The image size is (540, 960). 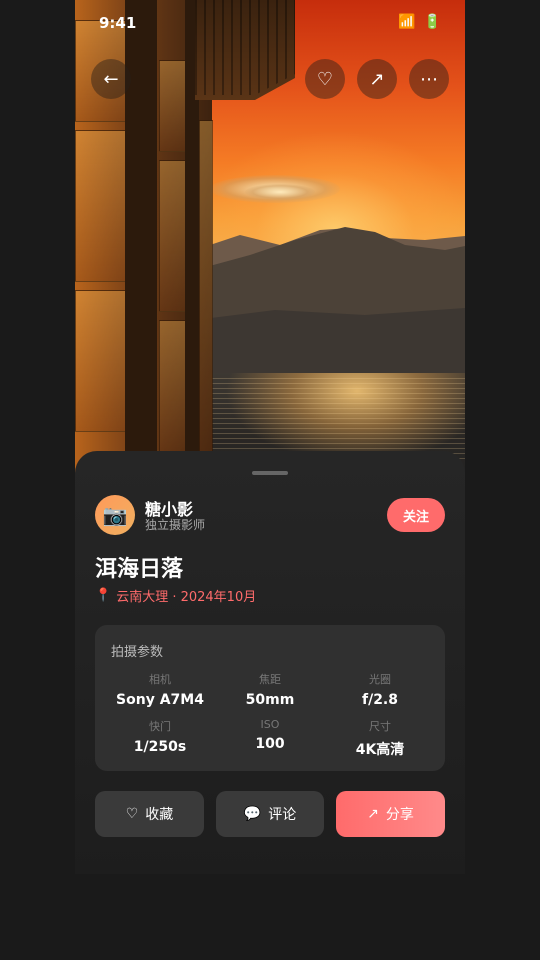 What do you see at coordinates (280, 192) in the screenshot?
I see `cloud` at bounding box center [280, 192].